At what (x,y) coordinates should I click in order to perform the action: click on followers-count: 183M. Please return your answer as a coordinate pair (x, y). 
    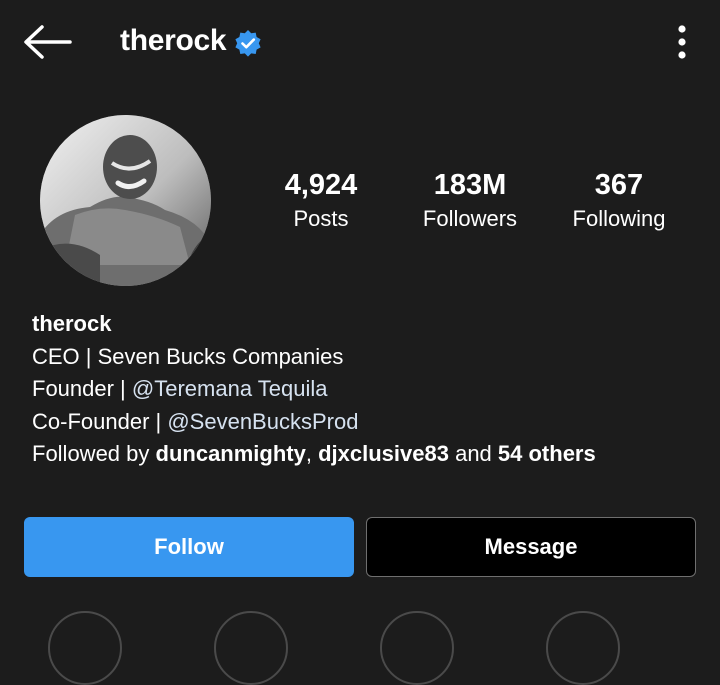
    Looking at the image, I should click on (470, 185).